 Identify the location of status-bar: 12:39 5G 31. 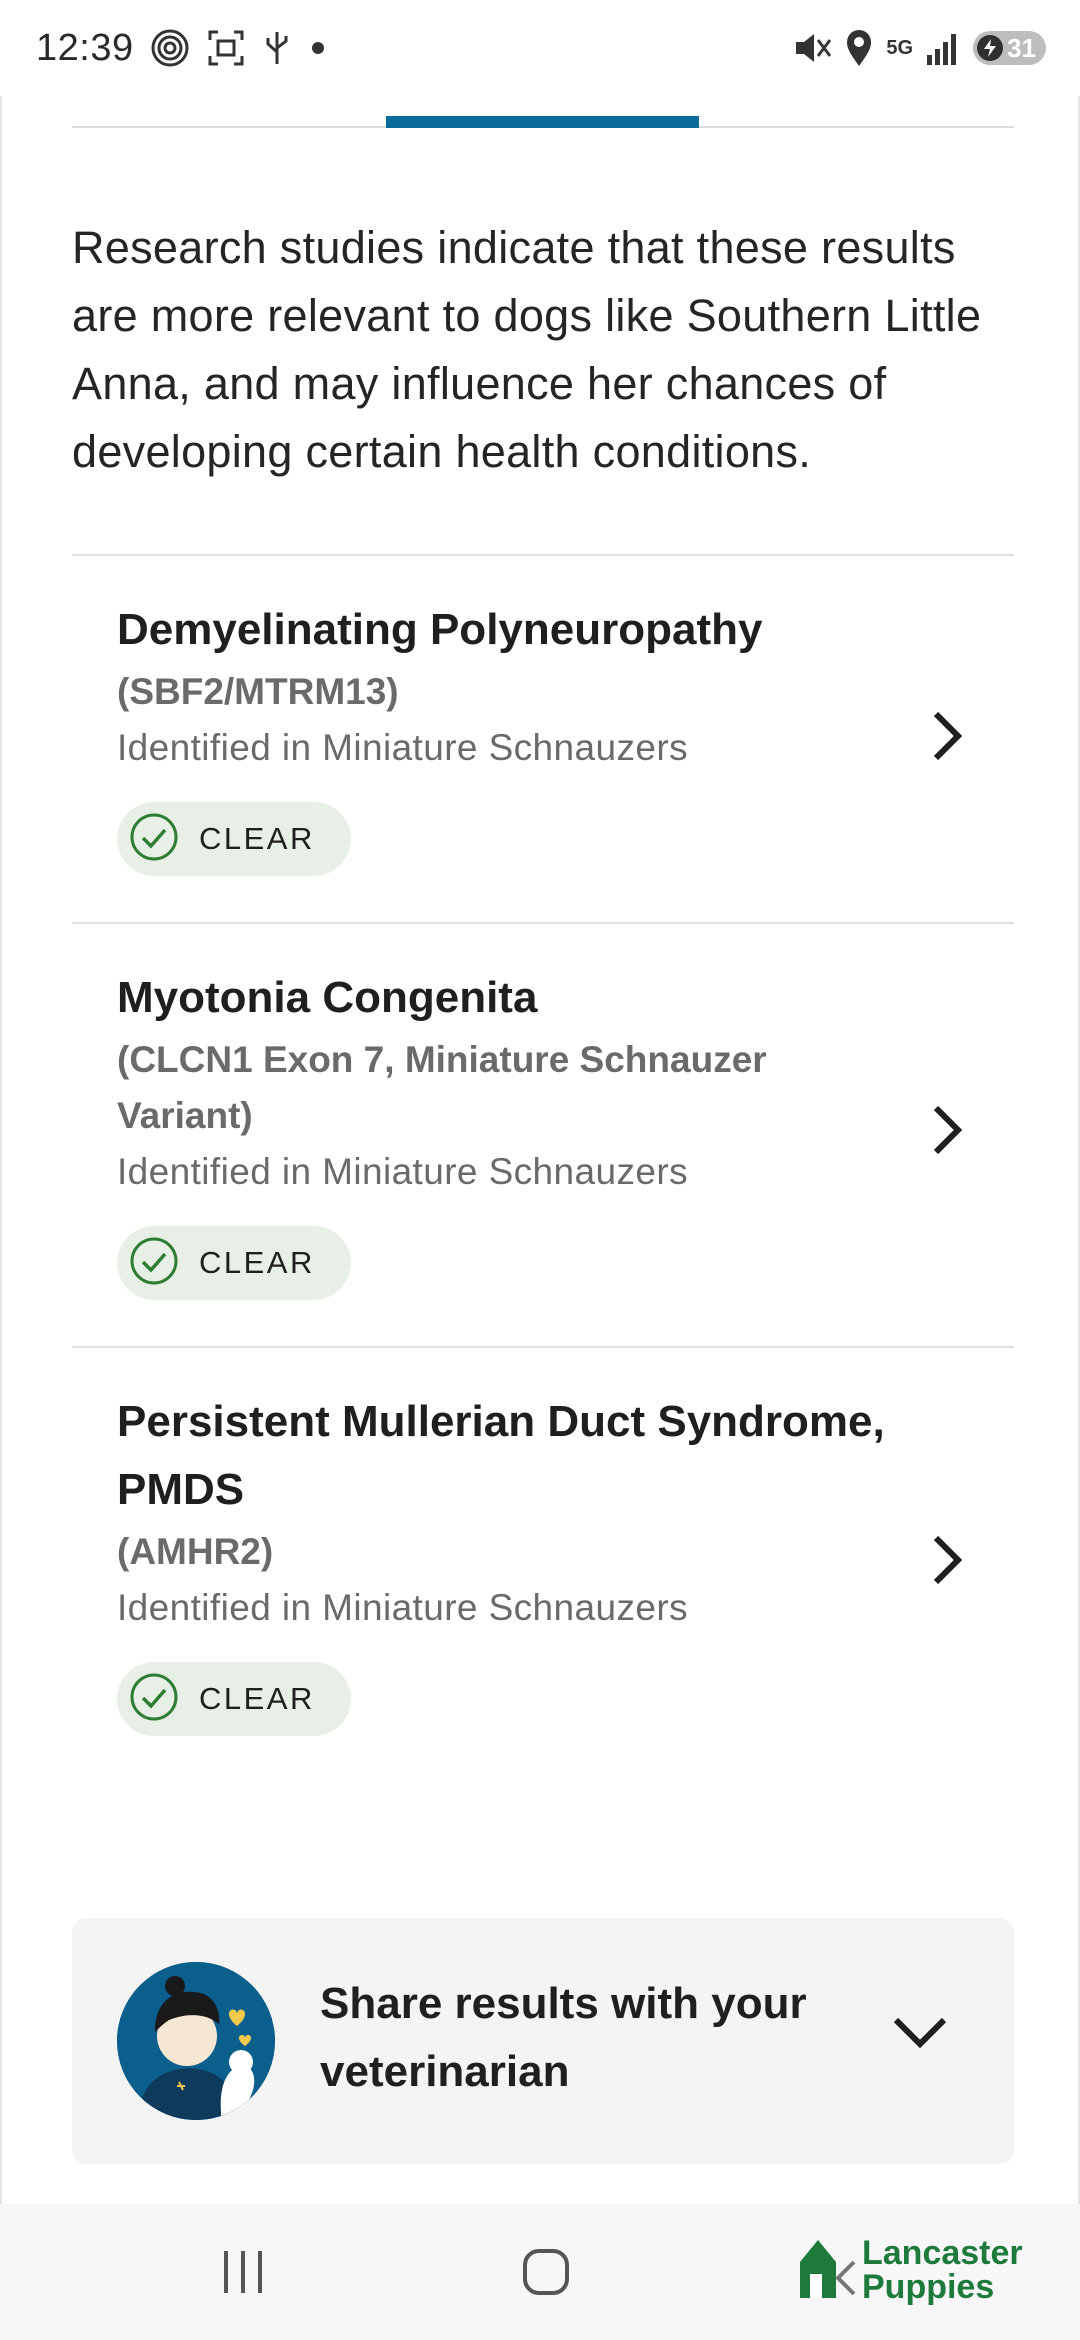
(540, 48).